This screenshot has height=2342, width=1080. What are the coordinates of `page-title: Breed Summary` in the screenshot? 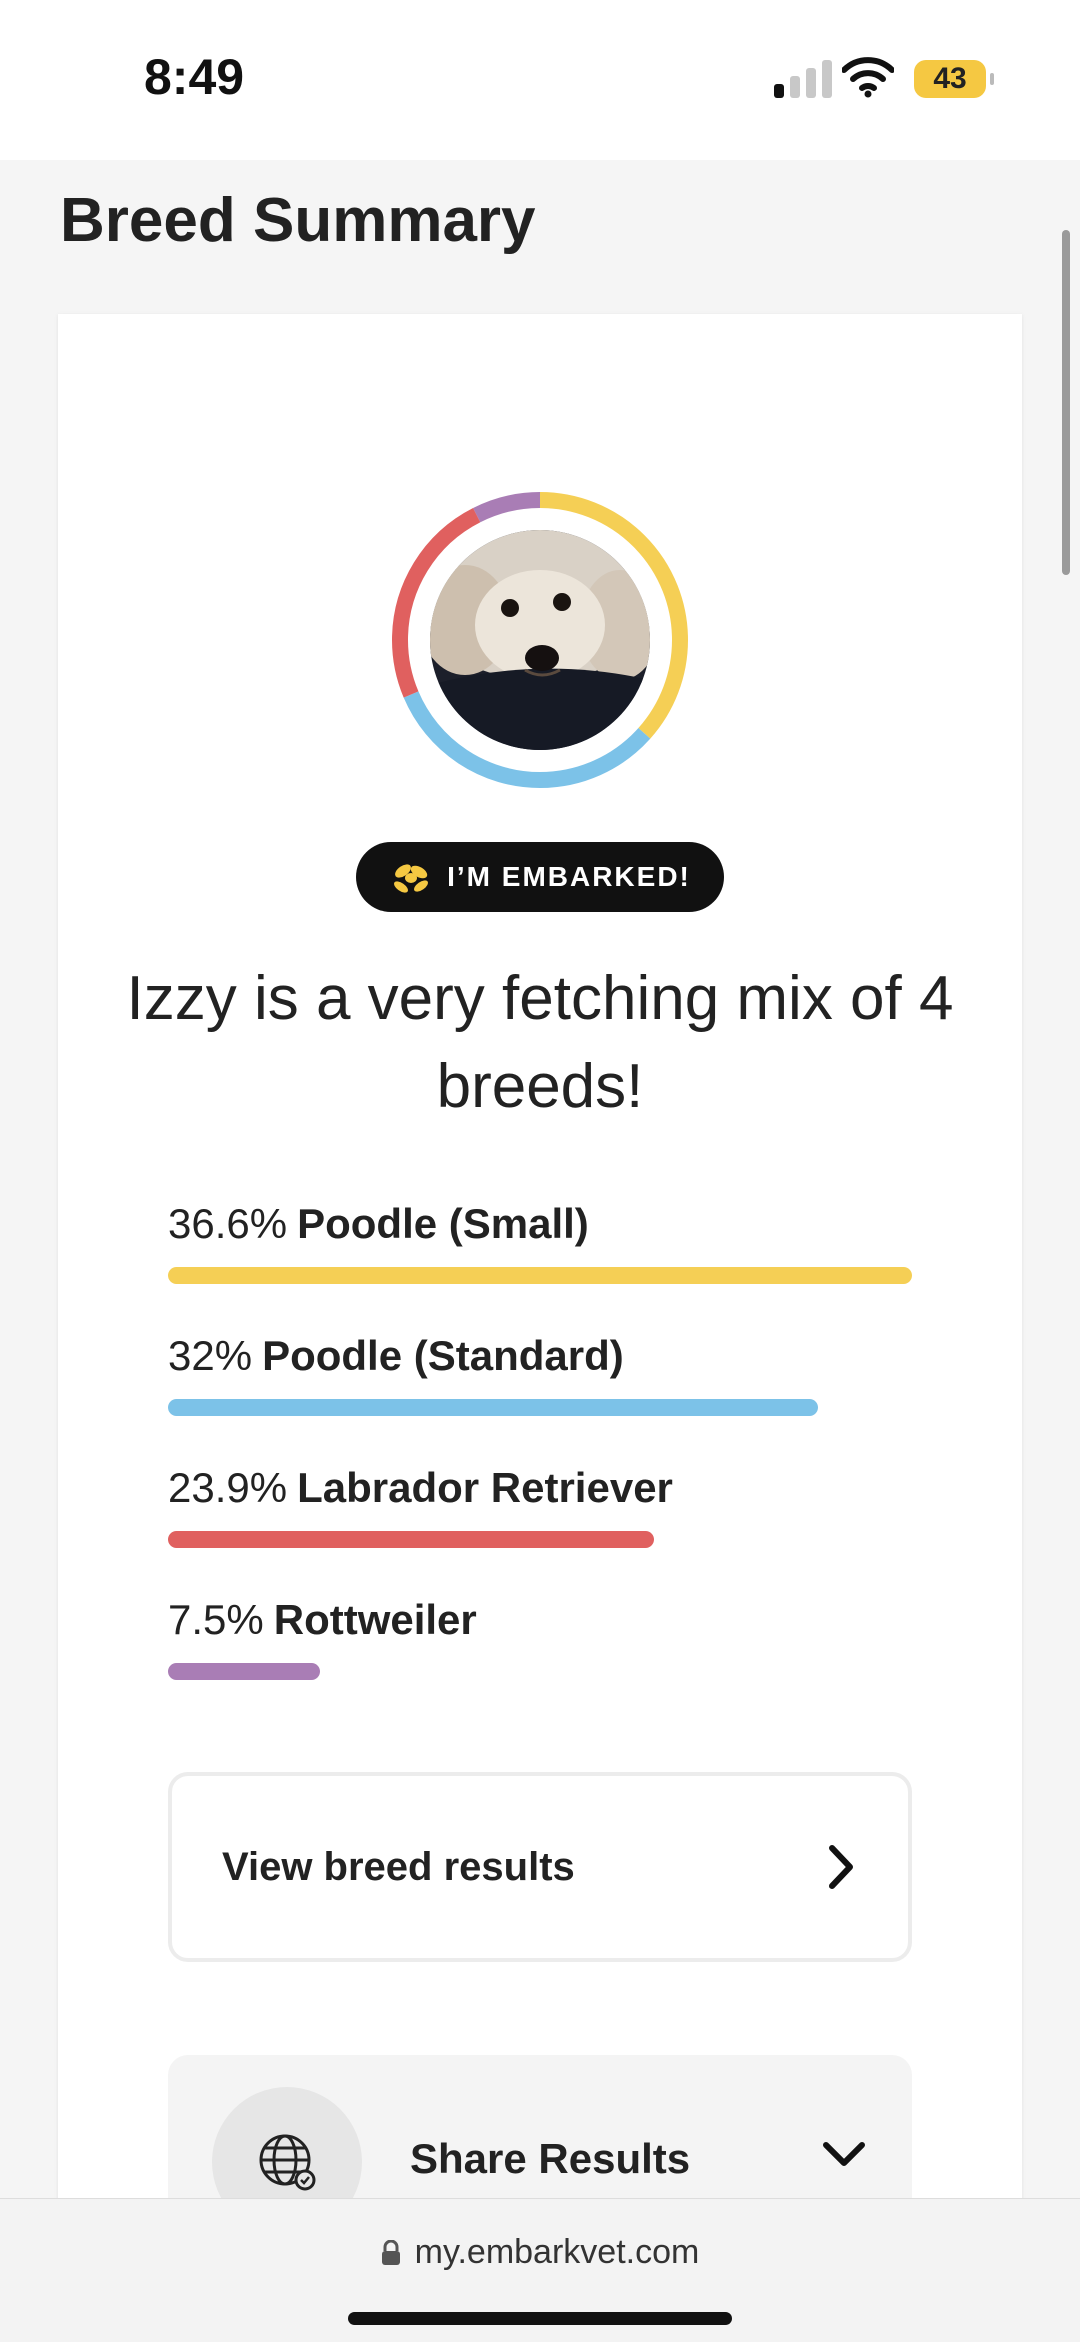 It's located at (298, 220).